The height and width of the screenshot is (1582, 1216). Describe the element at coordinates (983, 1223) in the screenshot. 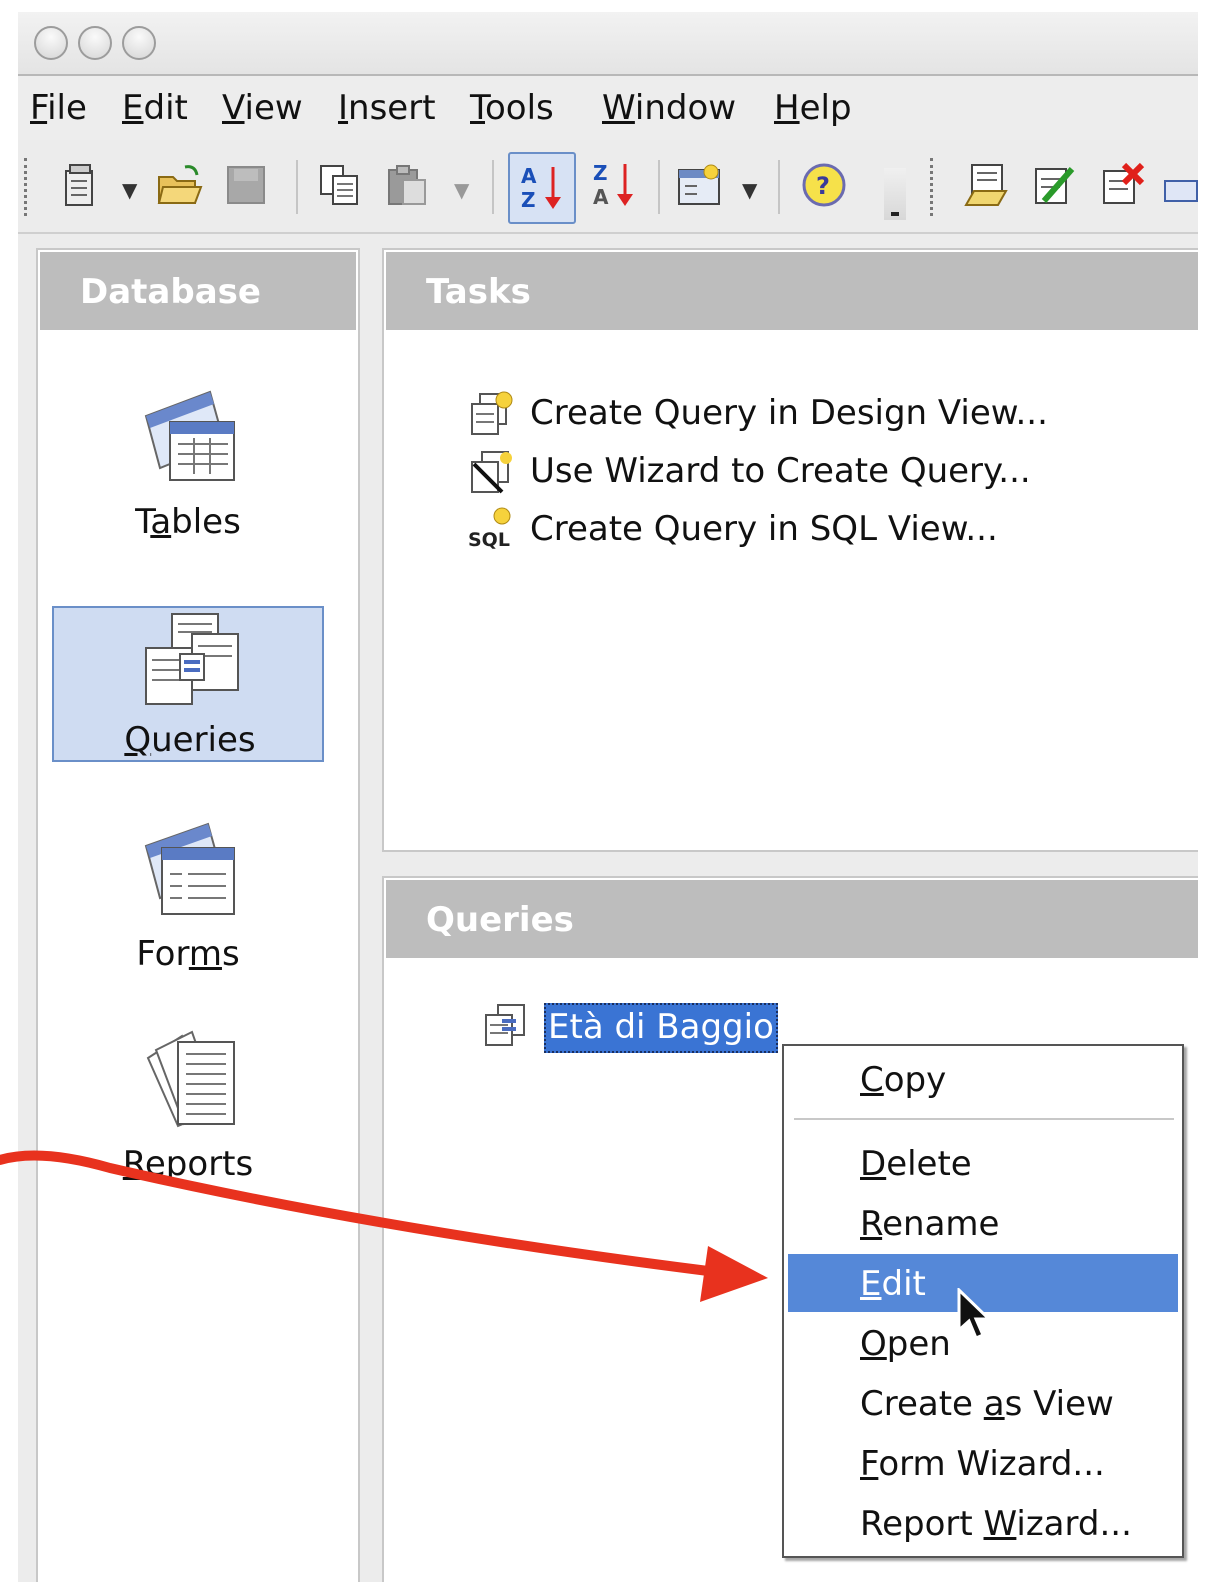

I see `context-menu-rename: Rename` at that location.